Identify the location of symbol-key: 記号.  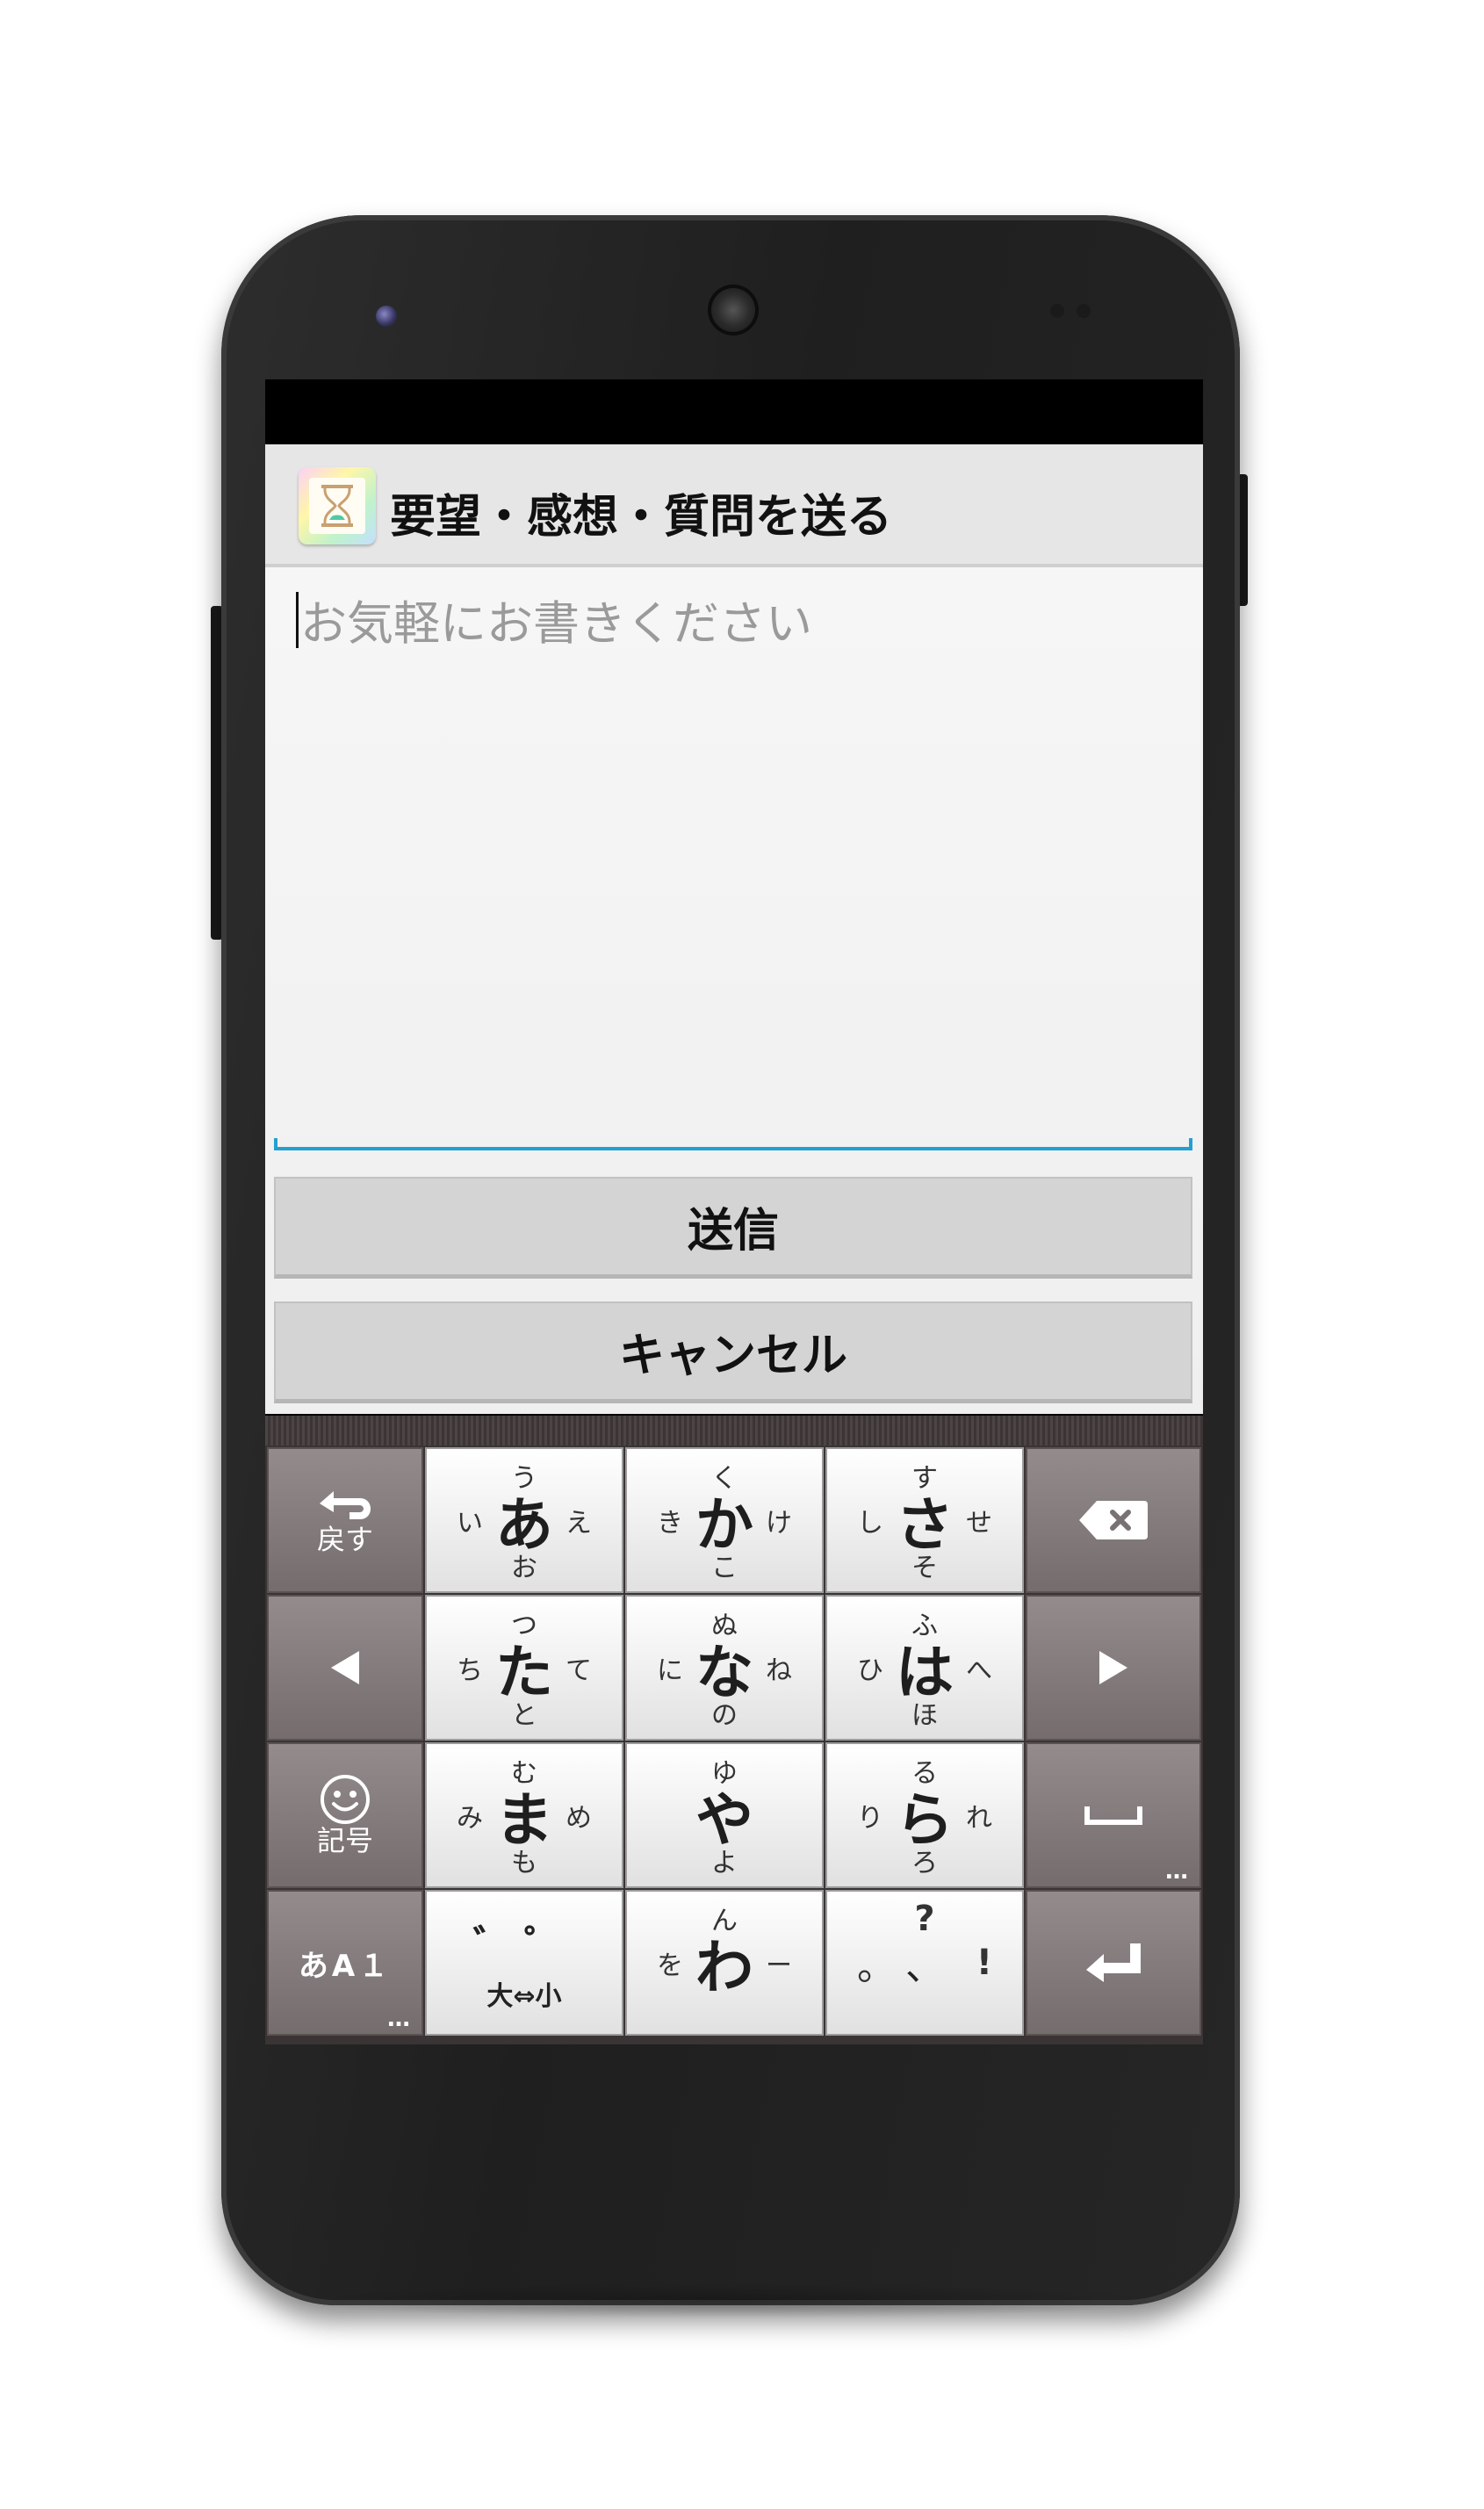
(345, 1815).